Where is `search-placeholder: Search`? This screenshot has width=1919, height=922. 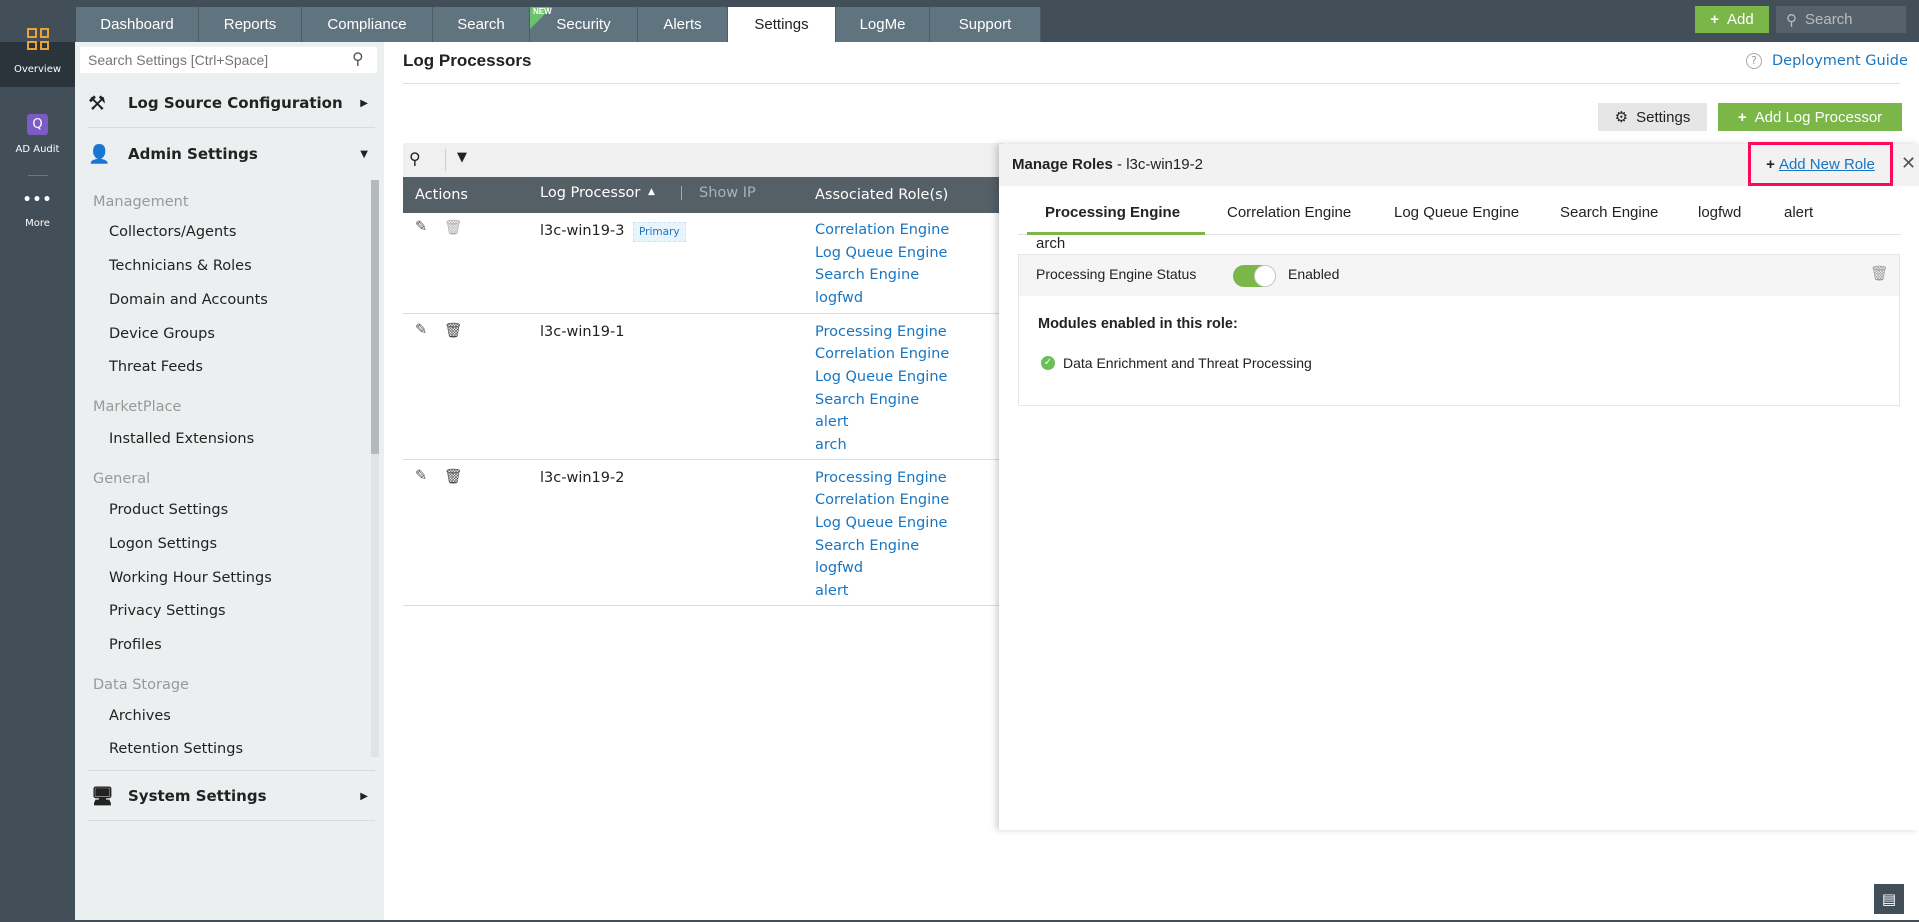
search-placeholder: Search is located at coordinates (1829, 19).